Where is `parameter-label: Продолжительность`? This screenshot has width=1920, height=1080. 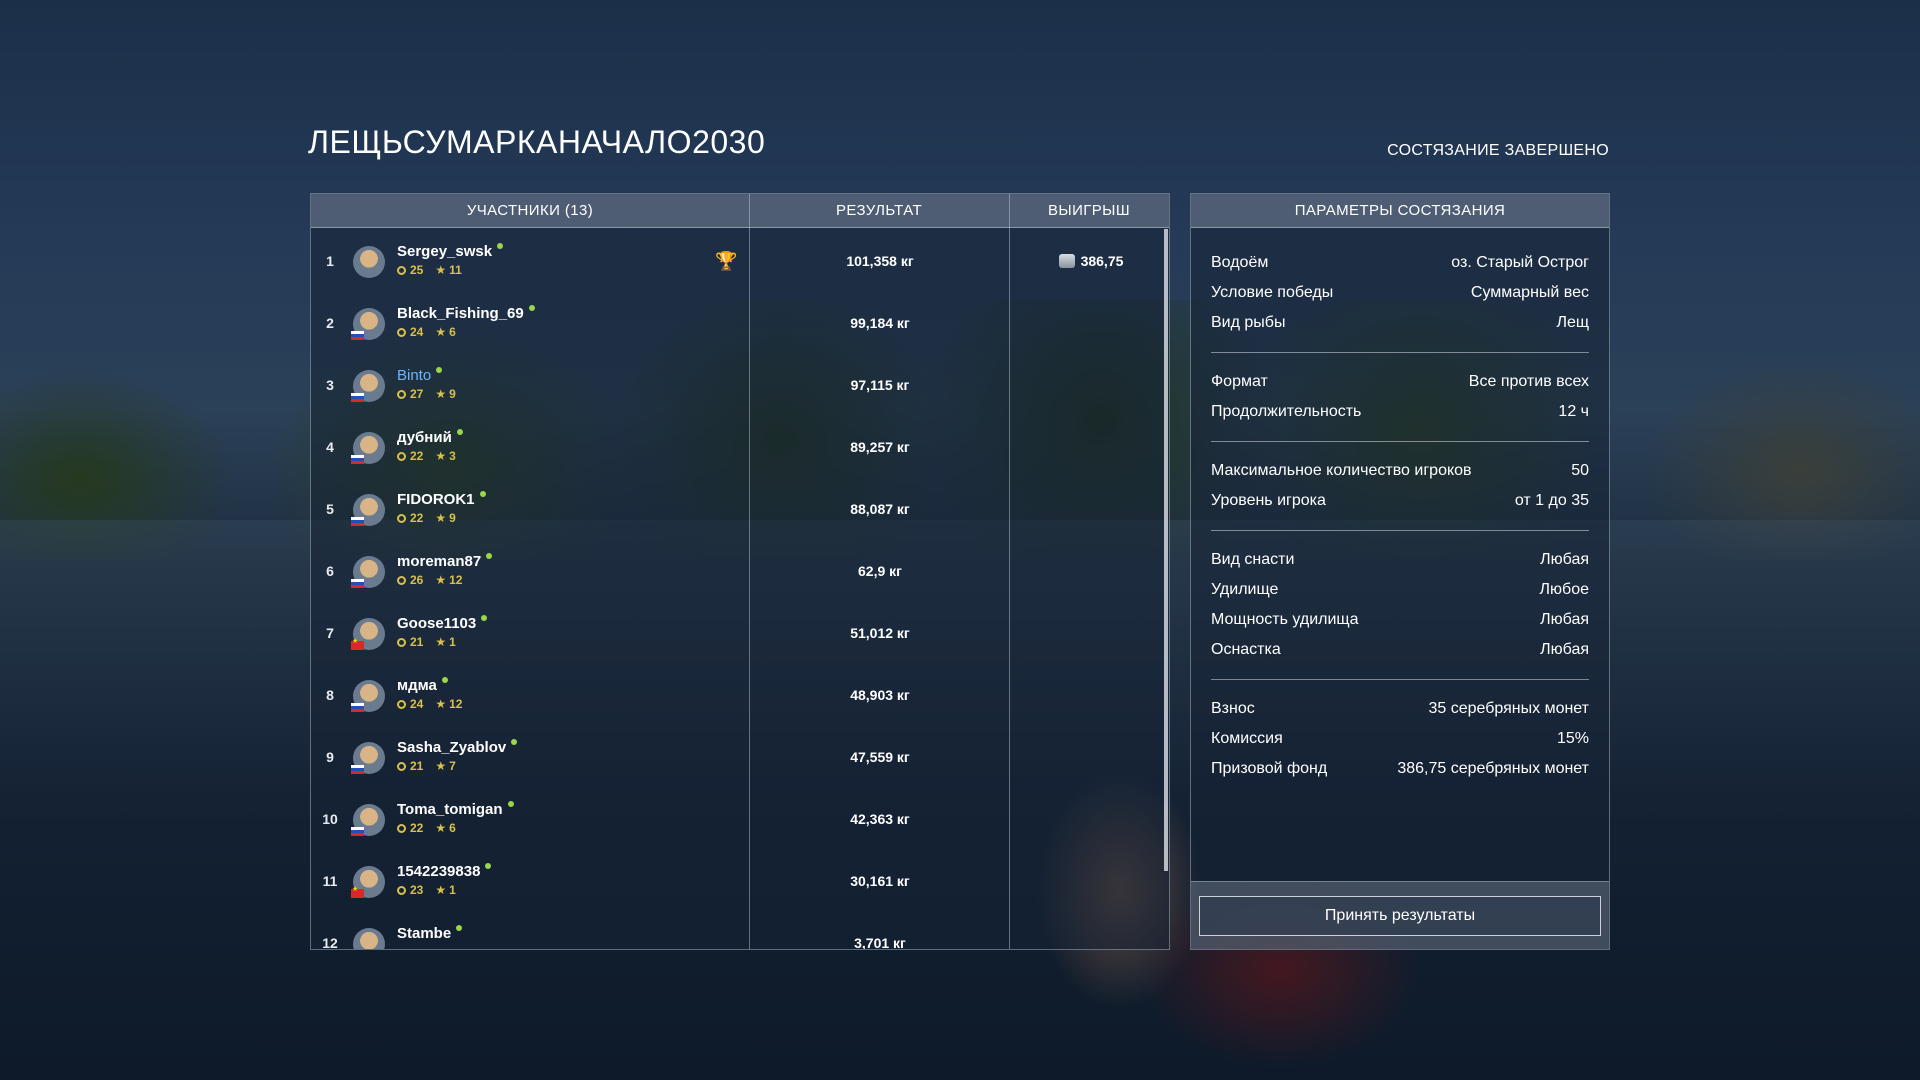
parameter-label: Продолжительность is located at coordinates (1286, 411).